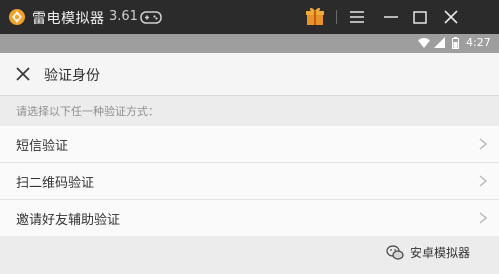 The width and height of the screenshot is (499, 274). What do you see at coordinates (249, 218) in the screenshot?
I see `option-friend-assist-verification: 邀请好友辅助验证` at bounding box center [249, 218].